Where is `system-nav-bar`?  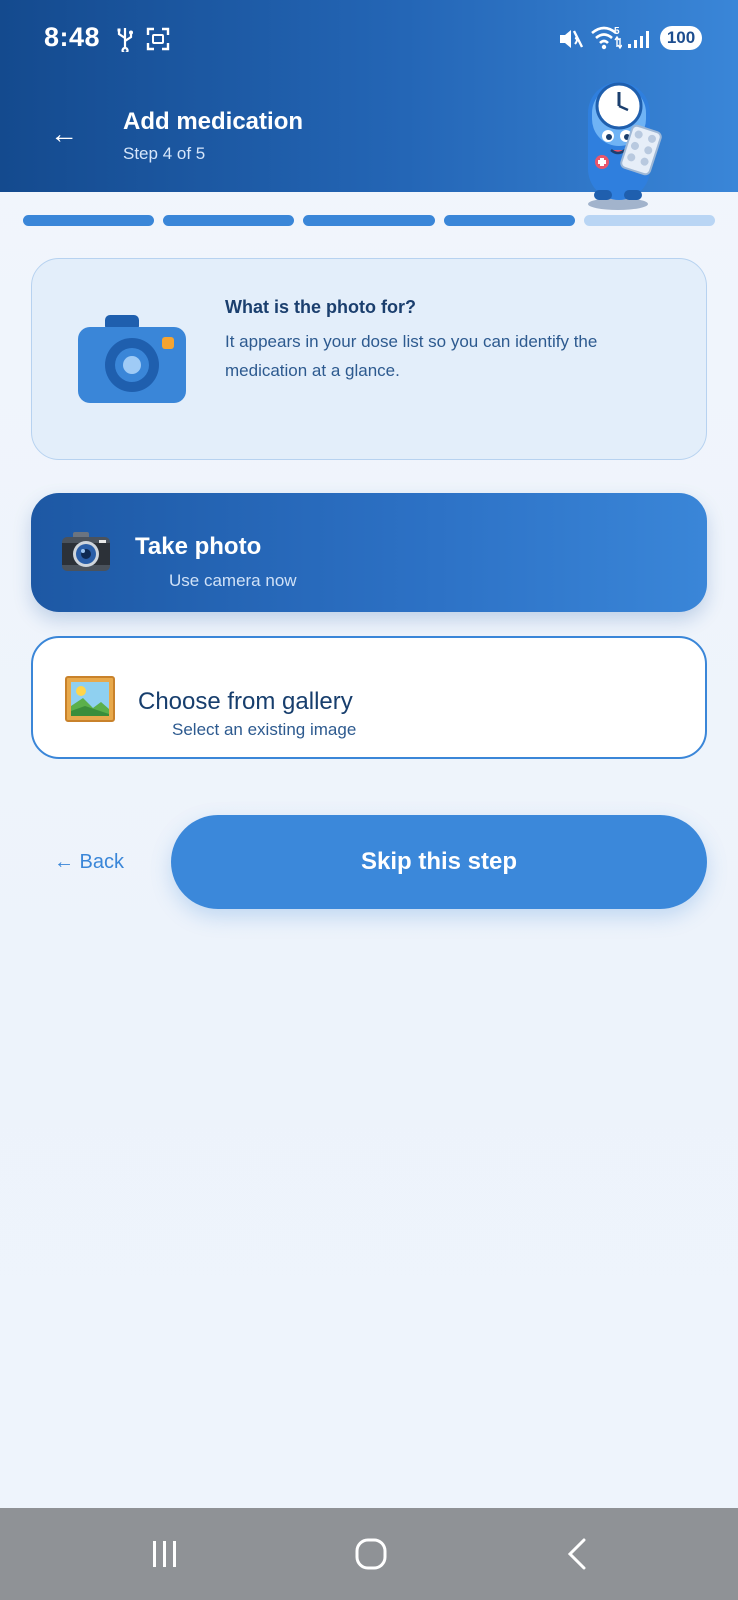
system-nav-bar is located at coordinates (369, 1554).